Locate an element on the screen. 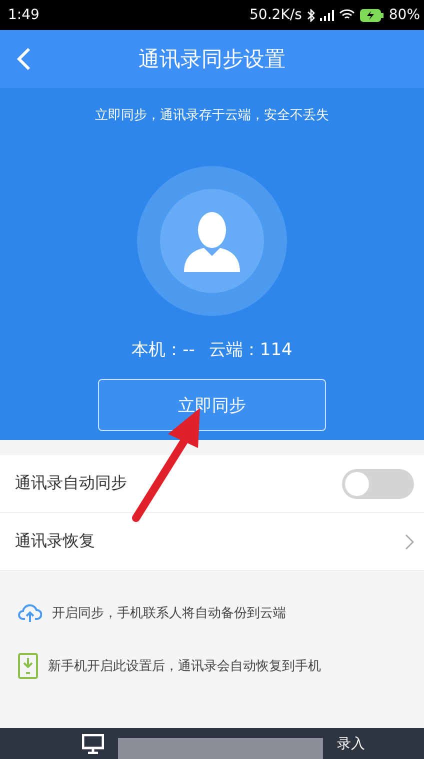 The height and width of the screenshot is (759, 424). chevron-left-icon is located at coordinates (24, 59).